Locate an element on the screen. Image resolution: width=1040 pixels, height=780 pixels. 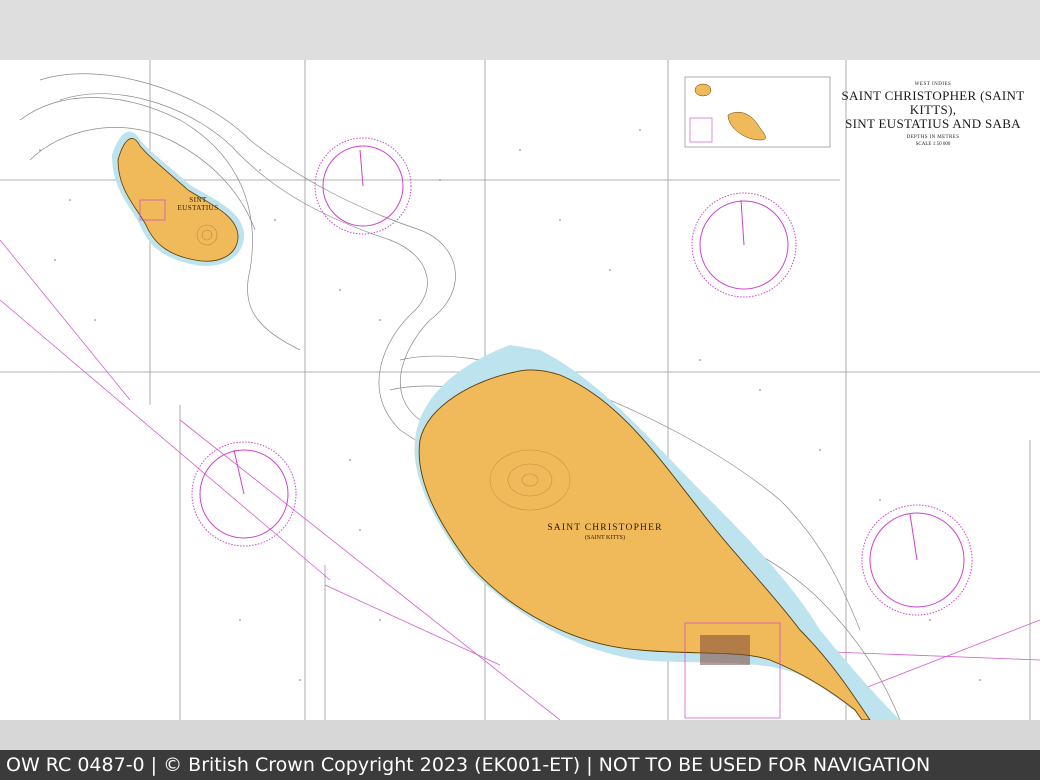
chart-title-line-2: SINT EUSTATIUS AND SABA is located at coordinates (933, 123).